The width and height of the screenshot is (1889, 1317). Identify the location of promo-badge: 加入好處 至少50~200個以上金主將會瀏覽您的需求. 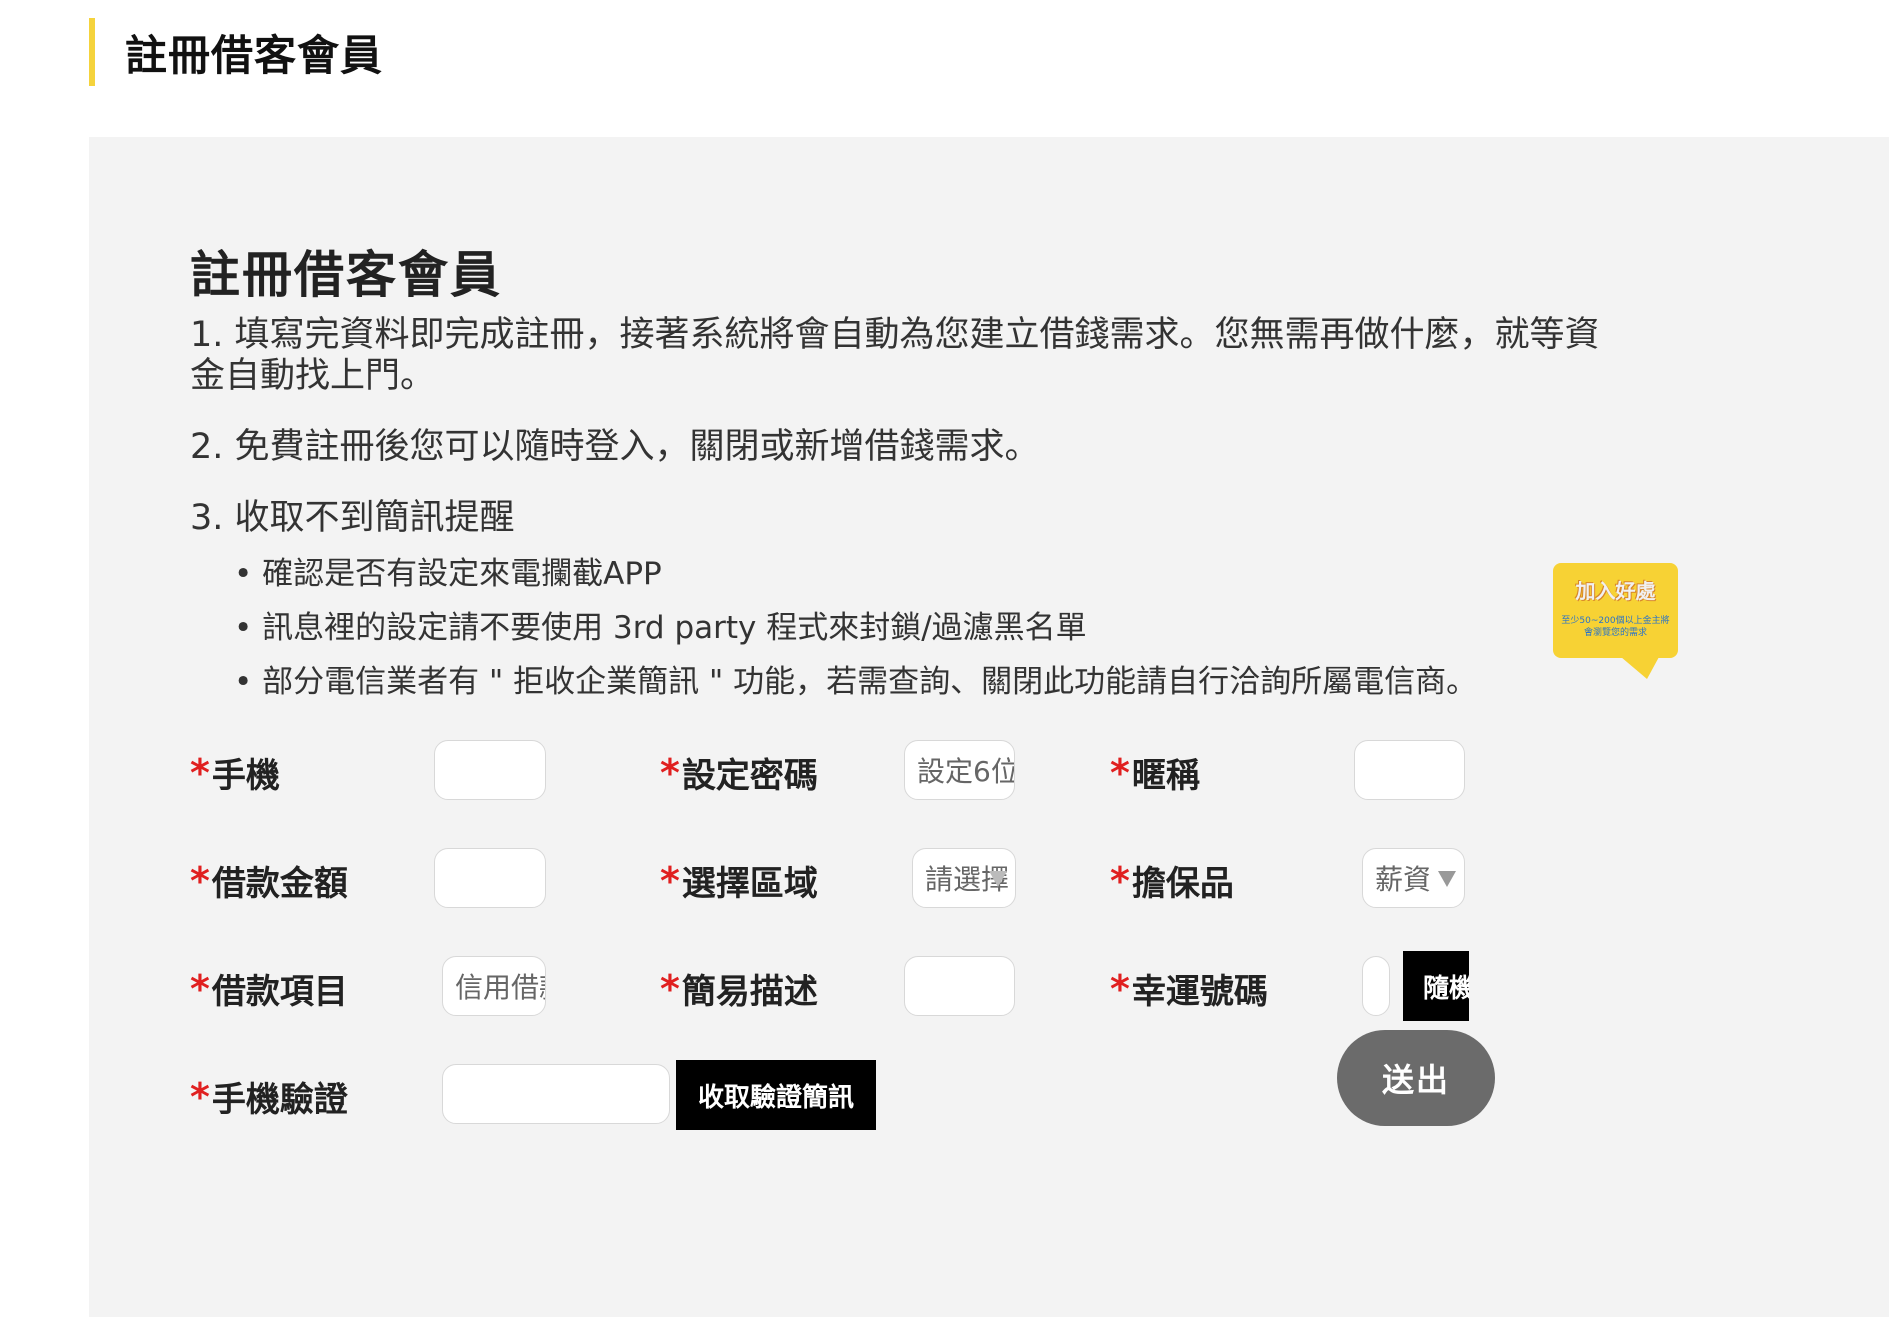
(1615, 621).